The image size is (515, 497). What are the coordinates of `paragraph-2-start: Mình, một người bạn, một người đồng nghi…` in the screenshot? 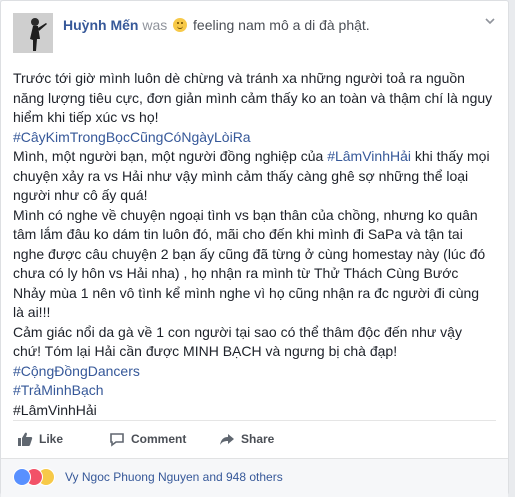 It's located at (170, 156).